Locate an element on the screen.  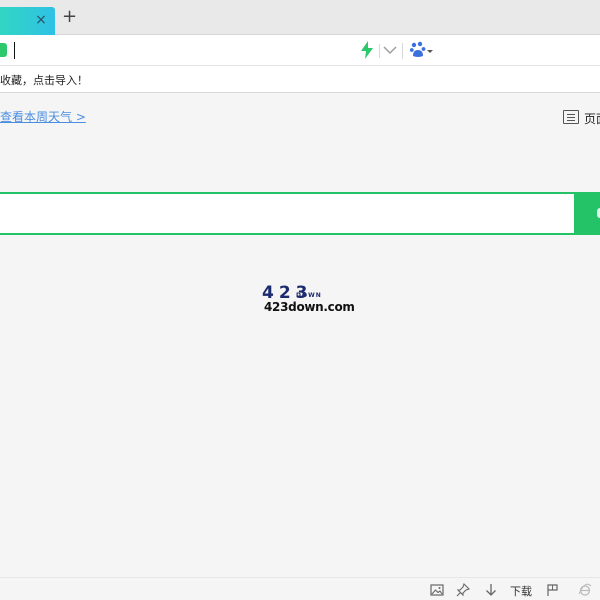
download-label: 下载 is located at coordinates (521, 591).